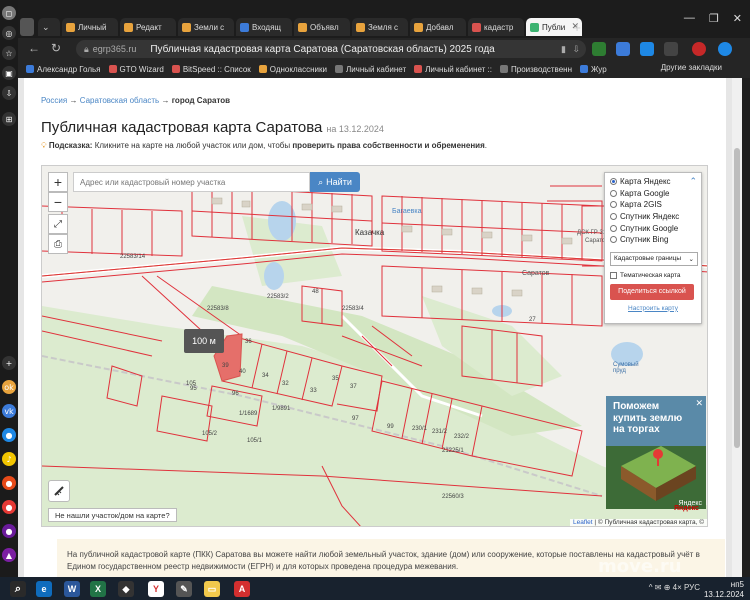 The width and height of the screenshot is (750, 600). What do you see at coordinates (654, 258) in the screenshot?
I see `boundary-select: Кадастровые границы ⌄` at bounding box center [654, 258].